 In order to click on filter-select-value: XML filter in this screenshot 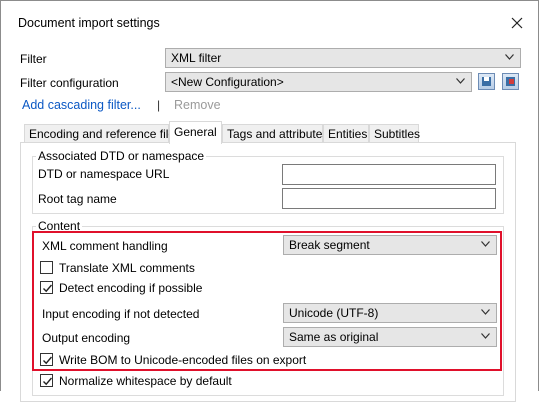, I will do `click(196, 58)`.